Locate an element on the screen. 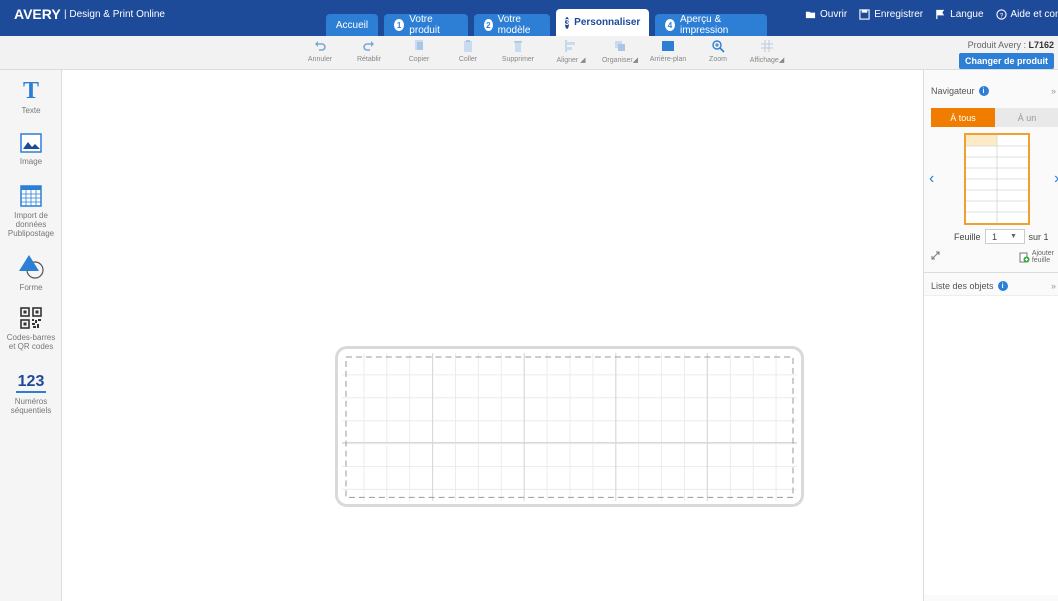  chevron-down-icon: ▼ is located at coordinates (1013, 236).